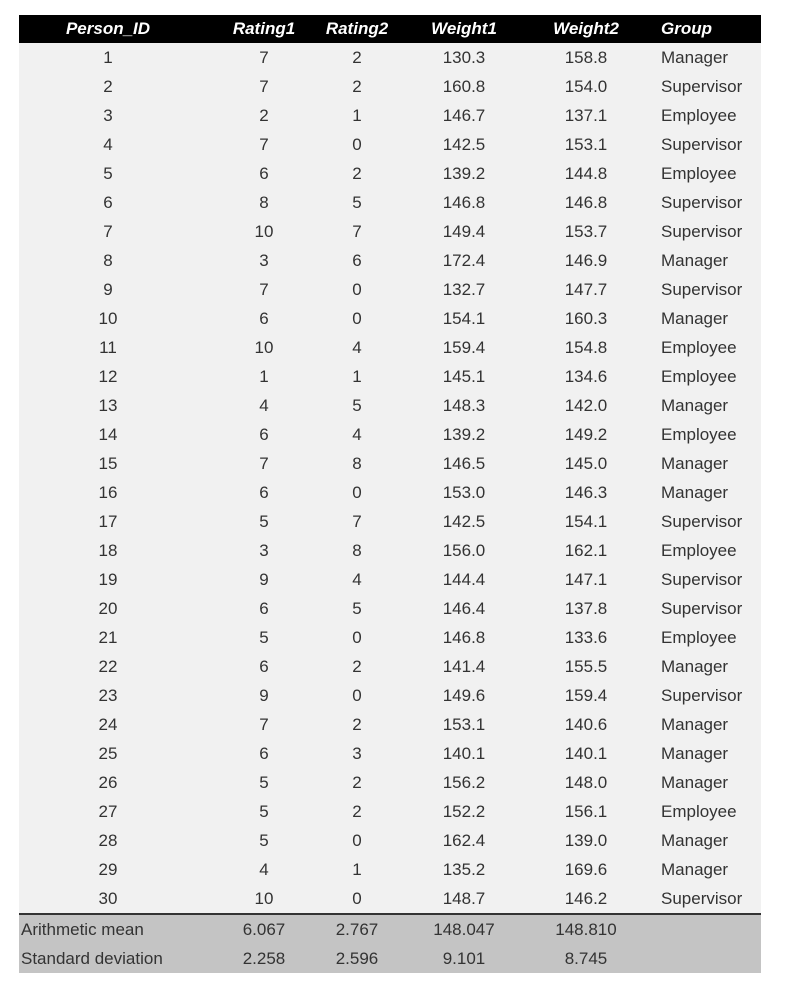  I want to click on cell-weight1: 145.1, so click(464, 376).